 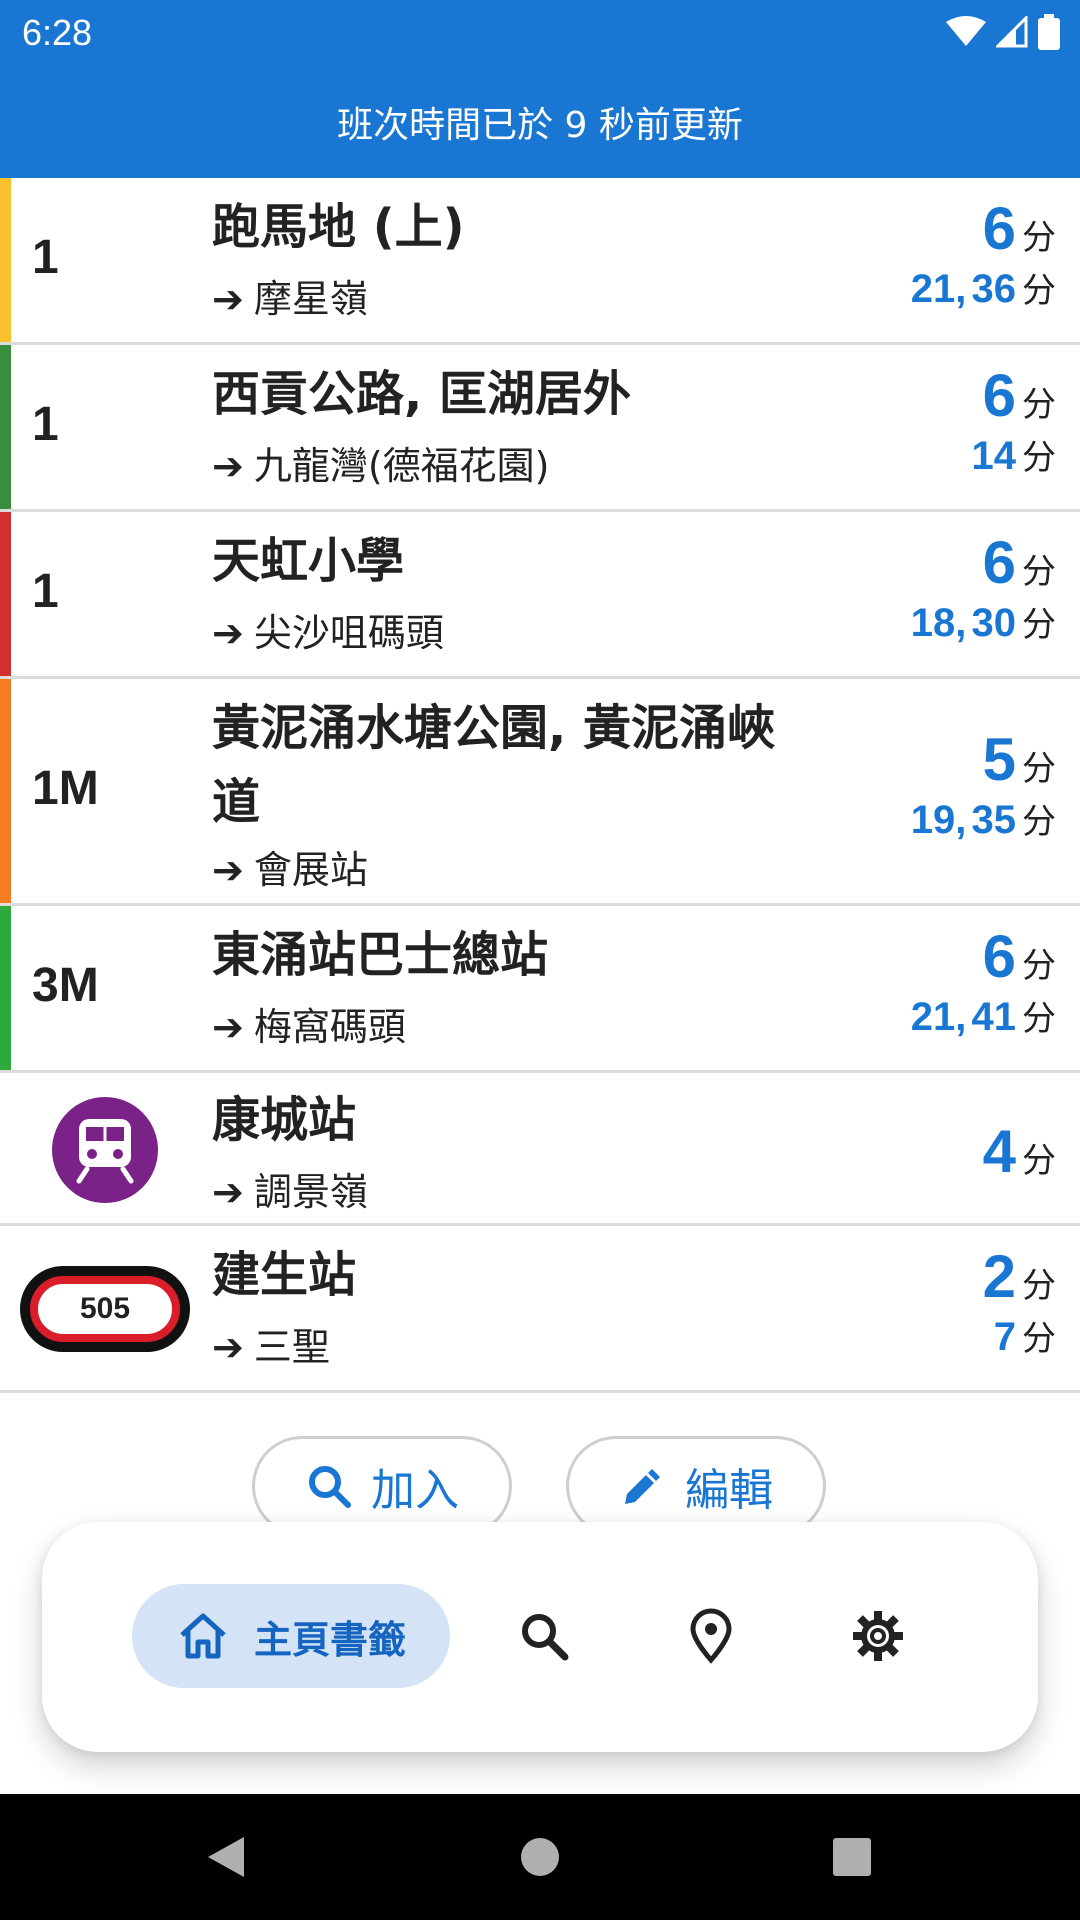 What do you see at coordinates (1004, 1337) in the screenshot?
I see `eta-following: 7` at bounding box center [1004, 1337].